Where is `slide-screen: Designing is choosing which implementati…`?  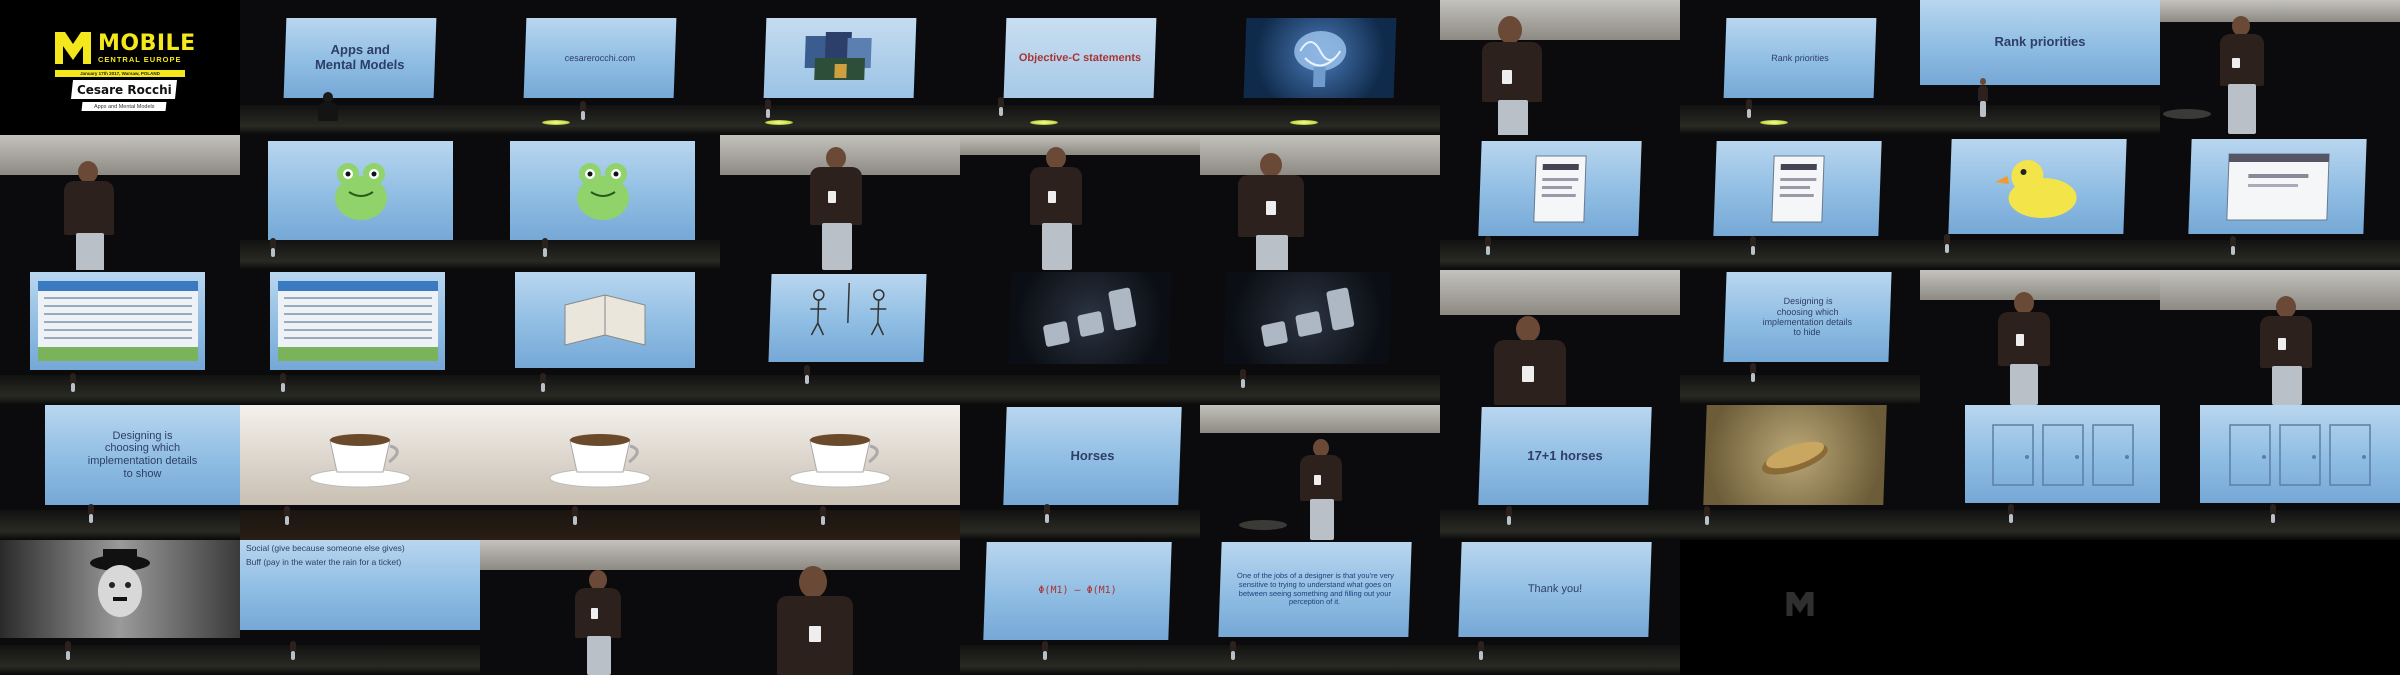 slide-screen: Designing is choosing which implementati… is located at coordinates (1807, 317).